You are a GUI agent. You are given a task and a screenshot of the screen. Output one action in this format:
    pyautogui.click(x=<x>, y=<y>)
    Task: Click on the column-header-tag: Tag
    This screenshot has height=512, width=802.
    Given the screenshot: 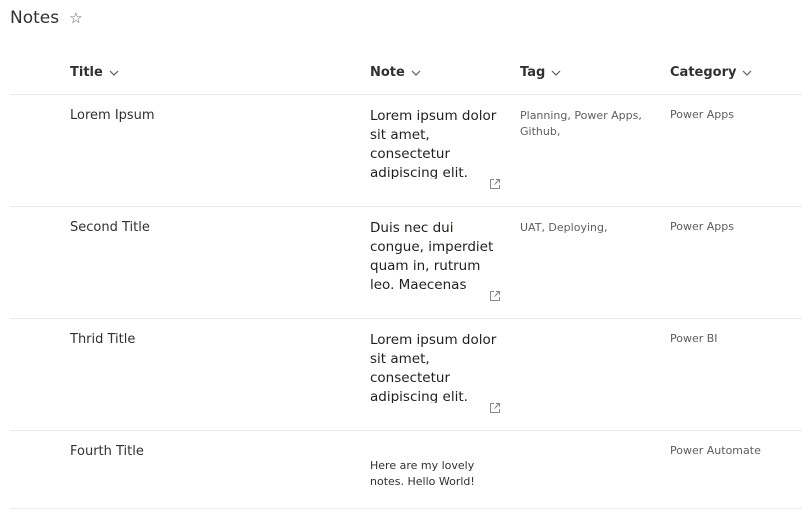 What is the action you would take?
    pyautogui.click(x=540, y=72)
    